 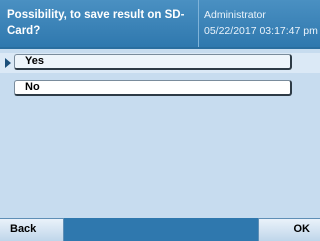 What do you see at coordinates (32, 229) in the screenshot?
I see `back-button: Back` at bounding box center [32, 229].